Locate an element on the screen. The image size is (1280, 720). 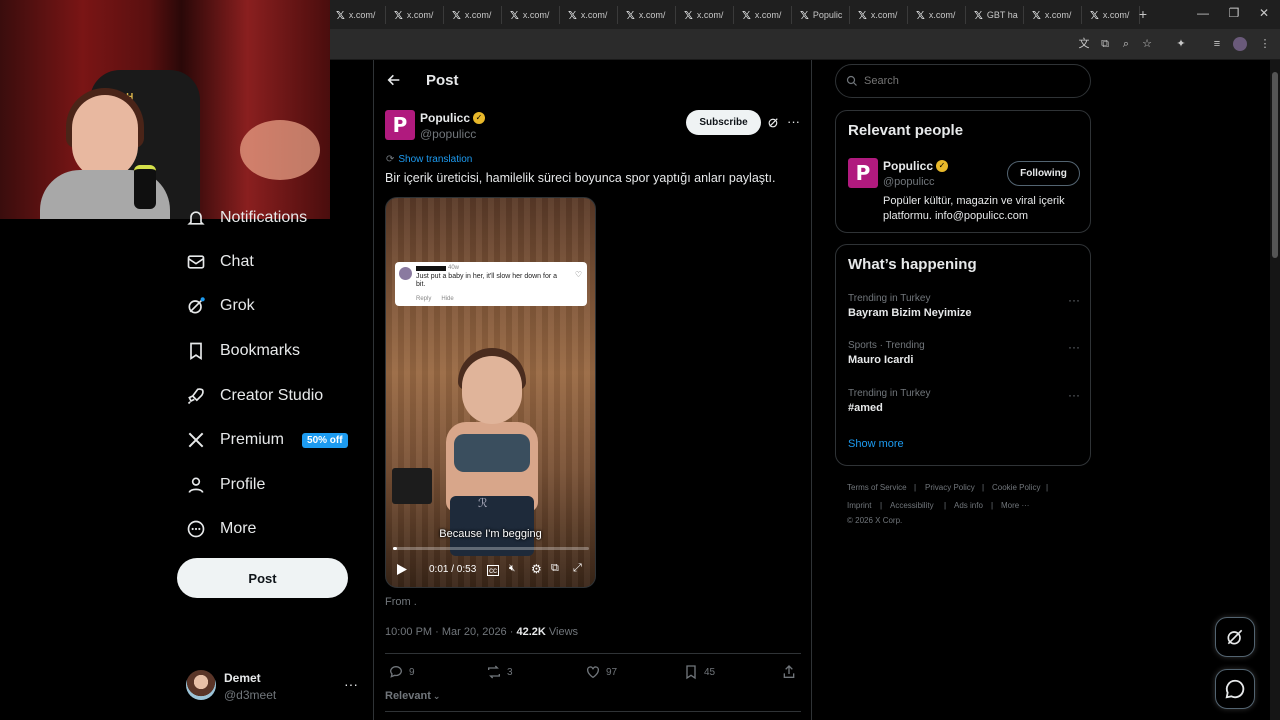
scrollbar-thumb is located at coordinates (1275, 165).